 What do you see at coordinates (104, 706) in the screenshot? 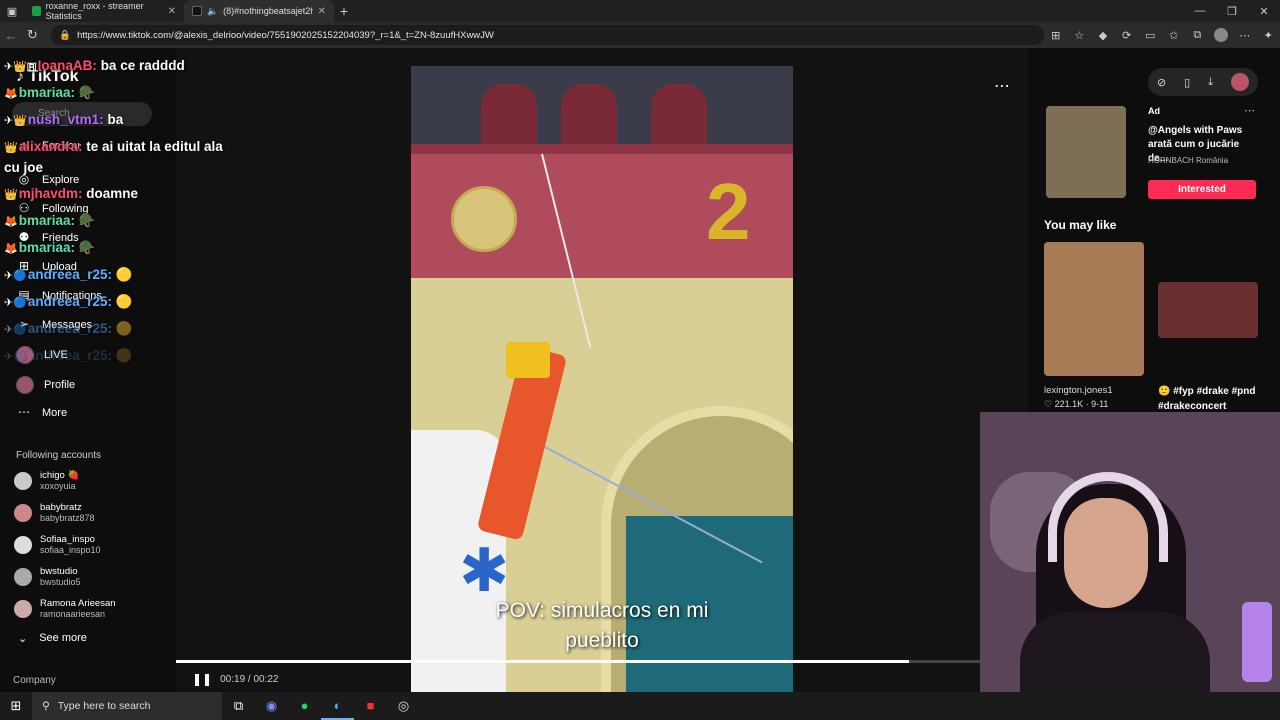
I see `taskbar-search-placeholder: Type here to search` at bounding box center [104, 706].